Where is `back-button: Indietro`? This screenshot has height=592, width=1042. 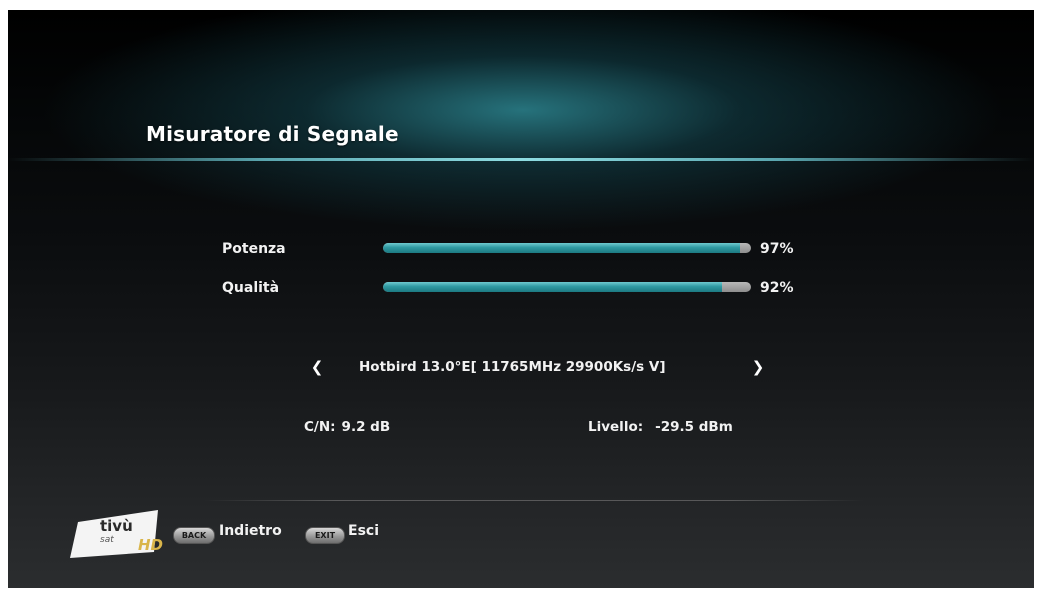 back-button: Indietro is located at coordinates (250, 531).